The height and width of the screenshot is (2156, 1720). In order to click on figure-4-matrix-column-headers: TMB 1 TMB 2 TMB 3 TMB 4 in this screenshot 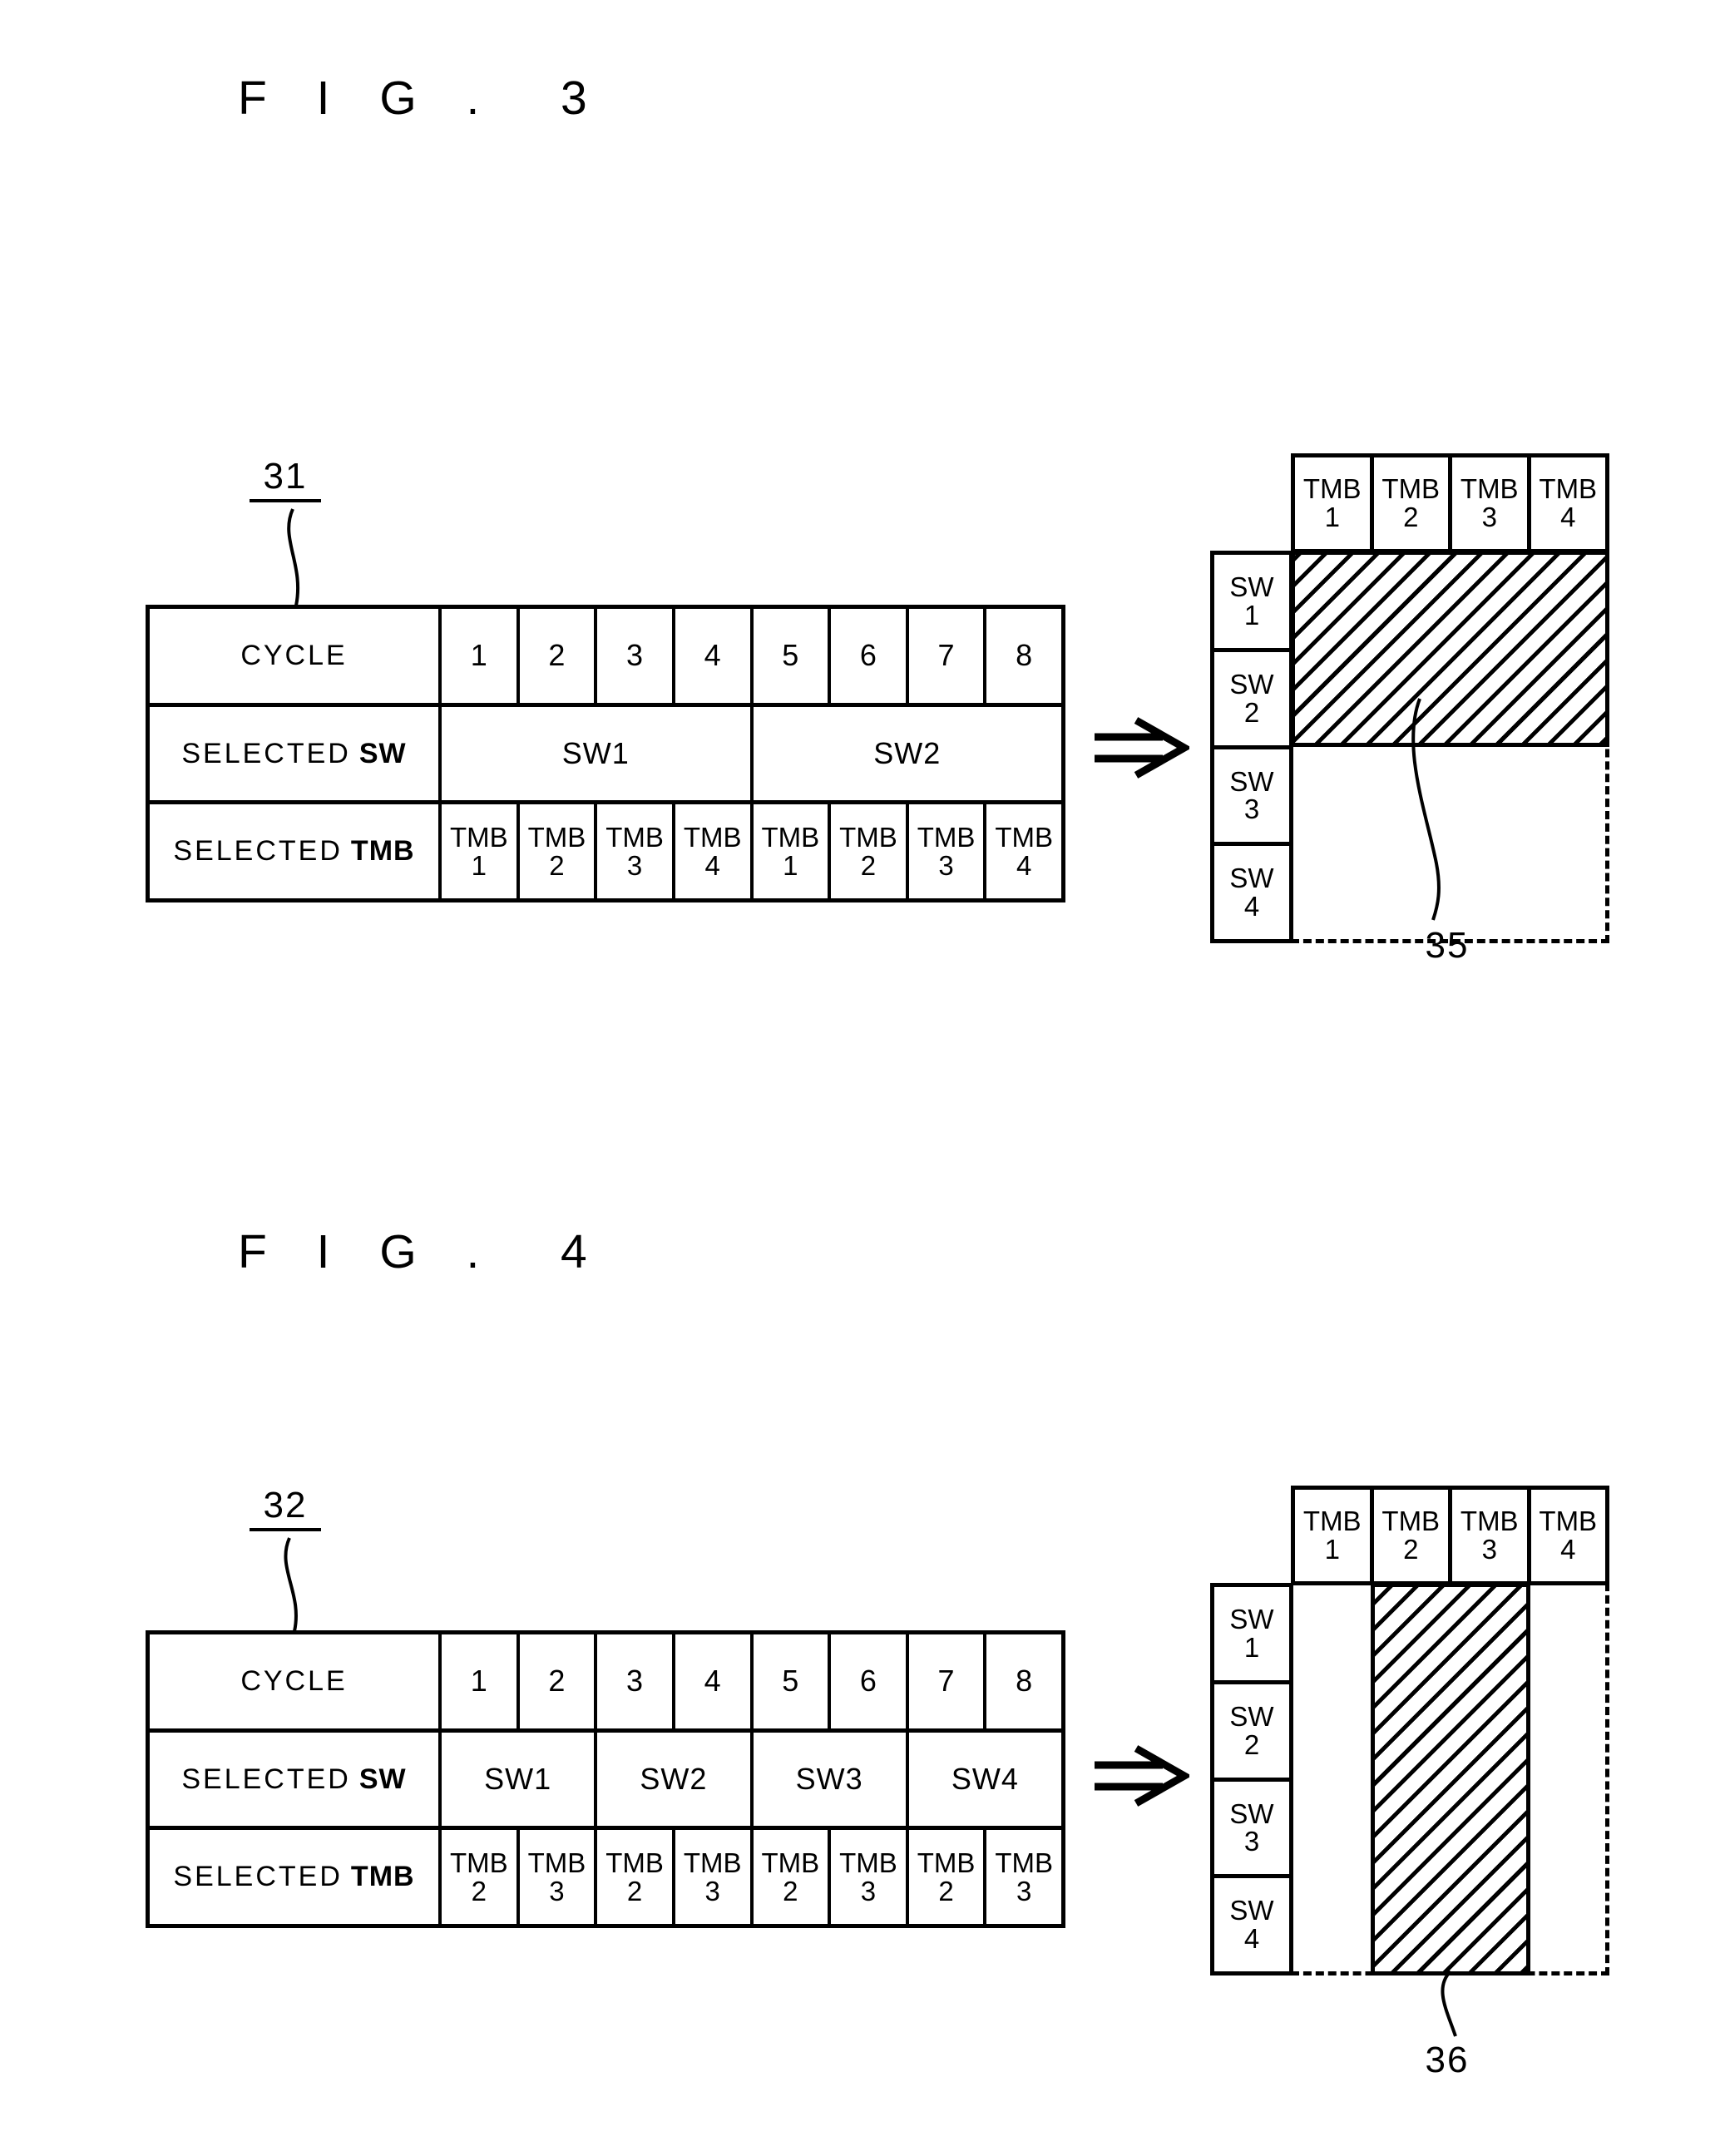, I will do `click(1450, 1536)`.